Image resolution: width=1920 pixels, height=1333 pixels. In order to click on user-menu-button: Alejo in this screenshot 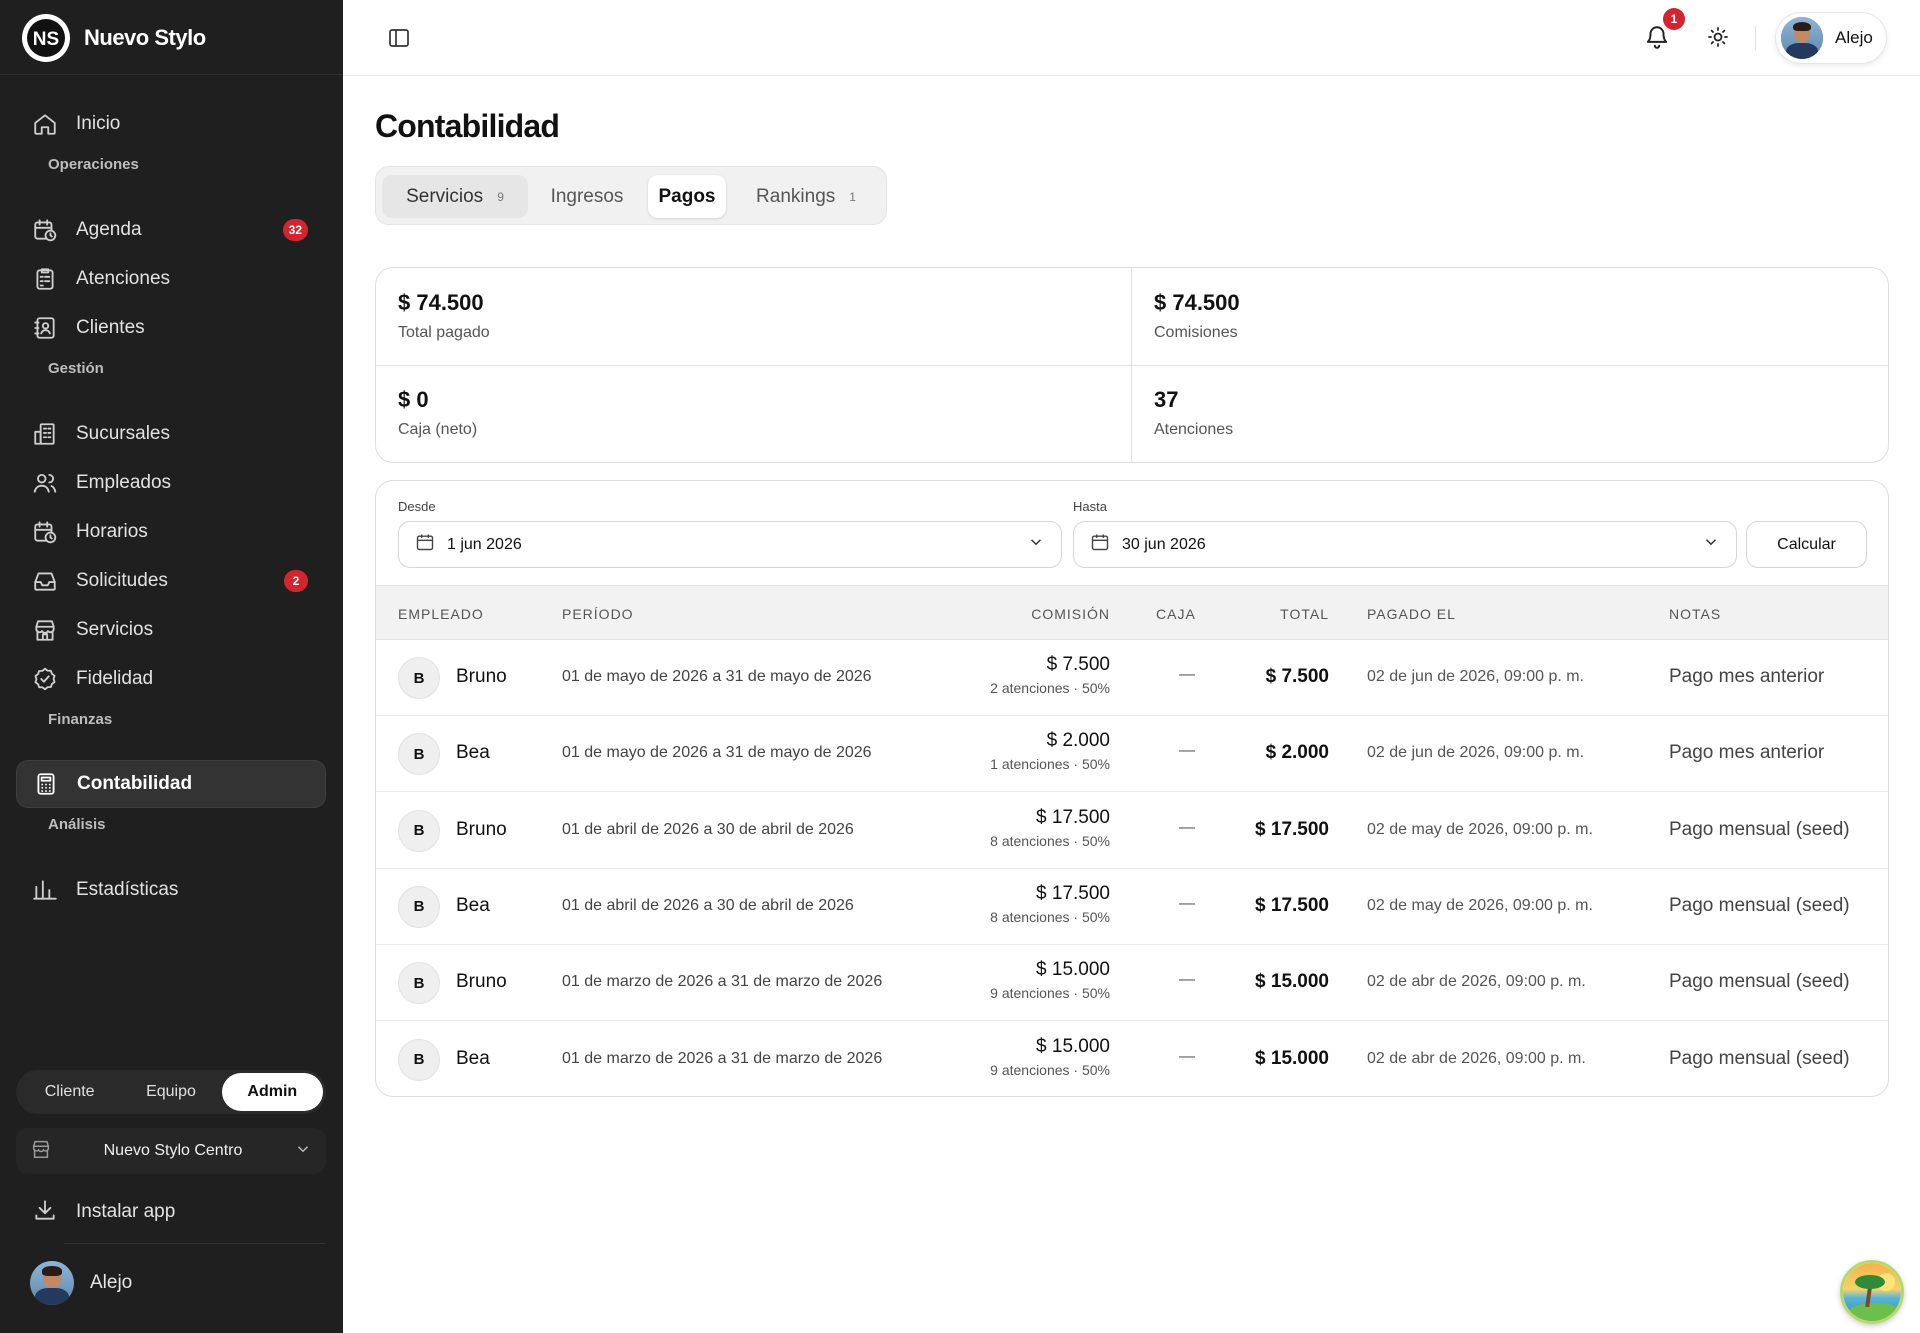, I will do `click(1831, 38)`.